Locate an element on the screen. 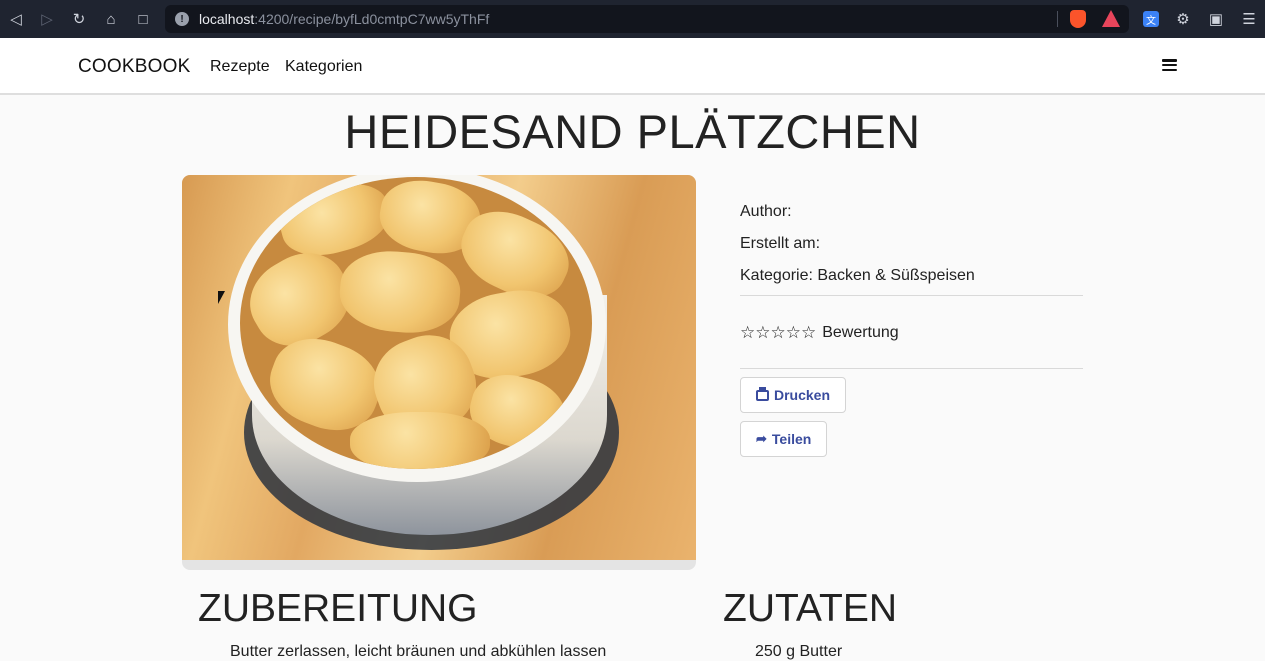  author-label: Author: is located at coordinates (766, 211).